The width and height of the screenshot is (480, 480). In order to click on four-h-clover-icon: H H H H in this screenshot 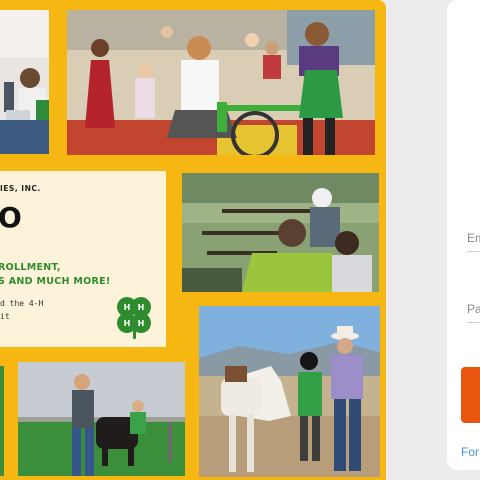, I will do `click(134, 318)`.